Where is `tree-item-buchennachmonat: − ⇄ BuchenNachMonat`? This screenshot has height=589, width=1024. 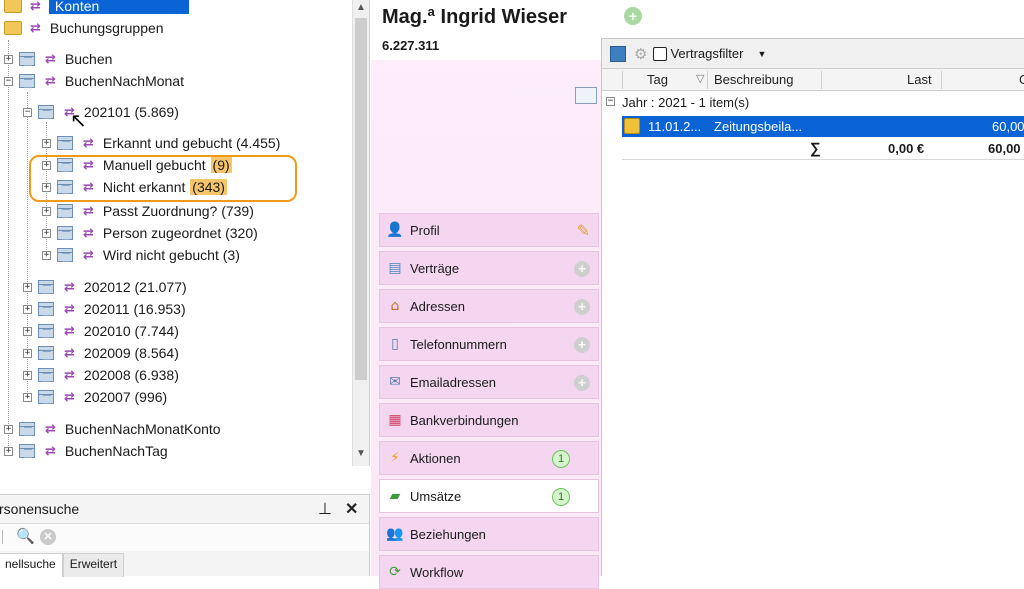
tree-item-buchennachmonat: − ⇄ BuchenNachMonat is located at coordinates (94, 81).